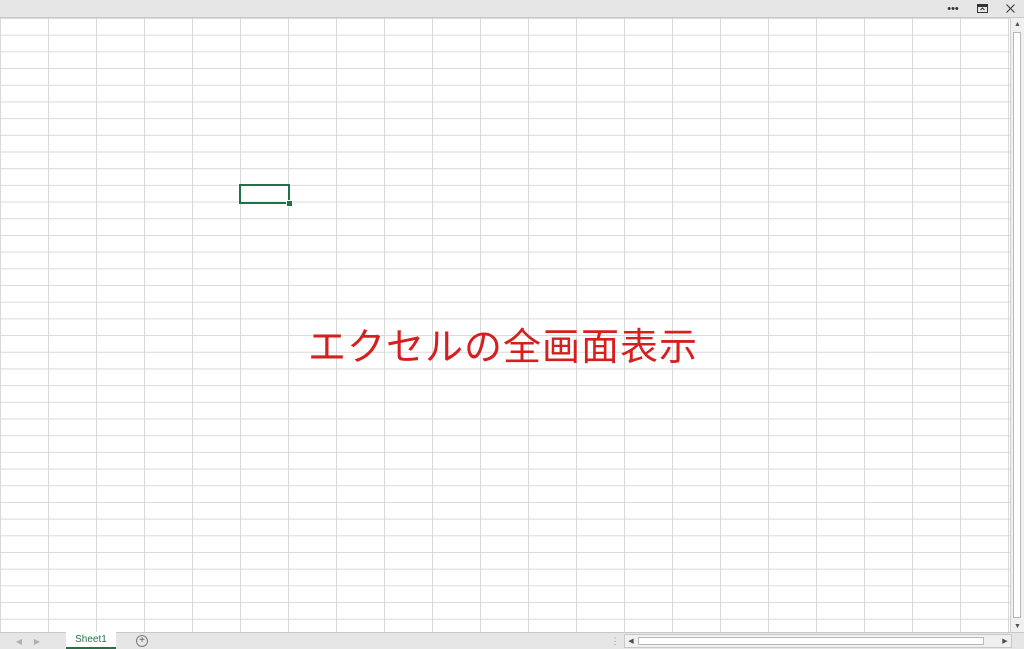 The image size is (1024, 649). What do you see at coordinates (1005, 641) in the screenshot?
I see `scroll-right-arrow-icon: ▶` at bounding box center [1005, 641].